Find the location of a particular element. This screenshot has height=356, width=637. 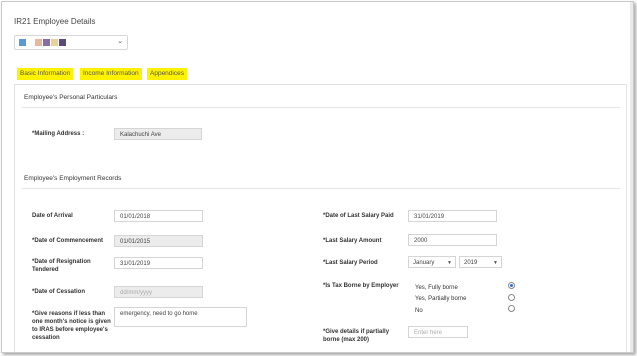

radio-fully-borne is located at coordinates (511, 285).